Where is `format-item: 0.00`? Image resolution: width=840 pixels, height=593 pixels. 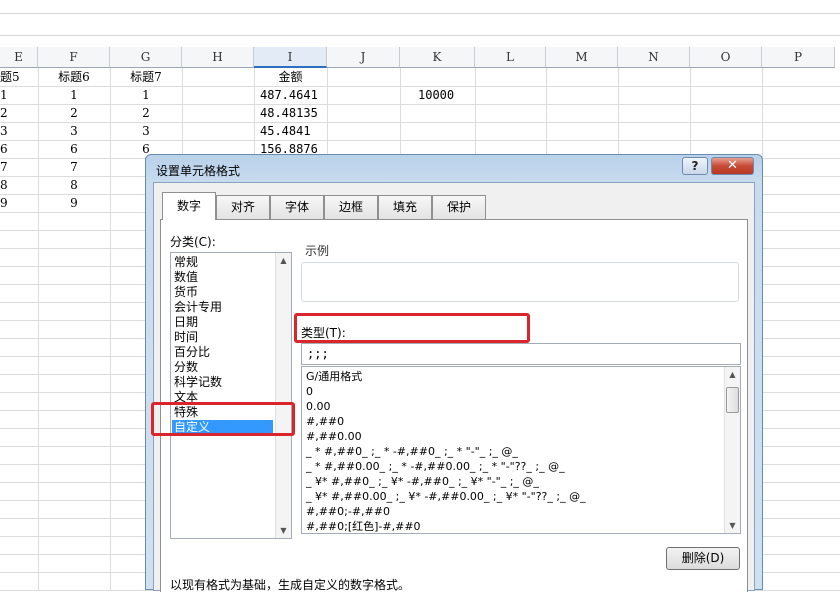 format-item: 0.00 is located at coordinates (318, 406).